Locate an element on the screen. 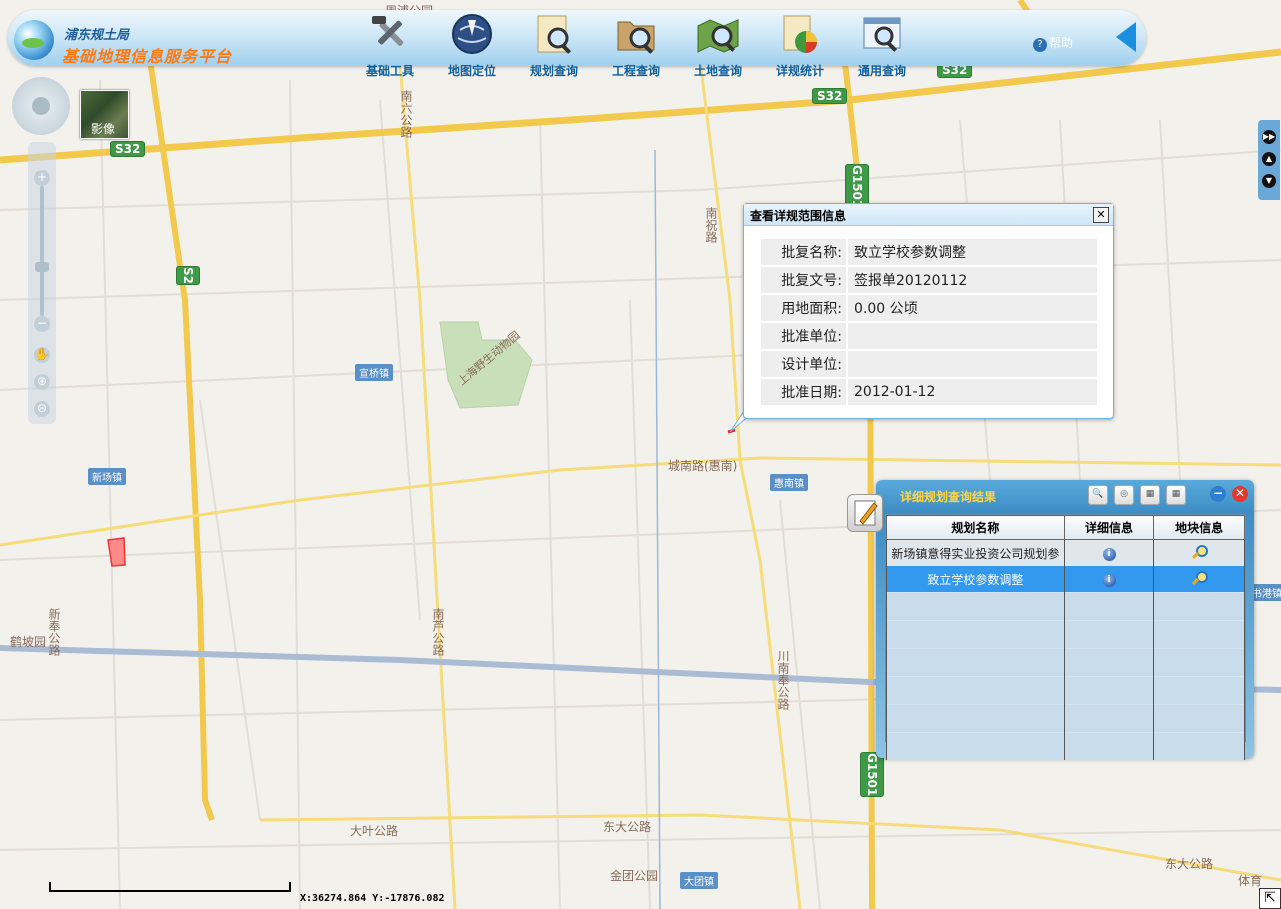 This screenshot has width=1281, height=909. help-link: ? 帮助 is located at coordinates (1053, 43).